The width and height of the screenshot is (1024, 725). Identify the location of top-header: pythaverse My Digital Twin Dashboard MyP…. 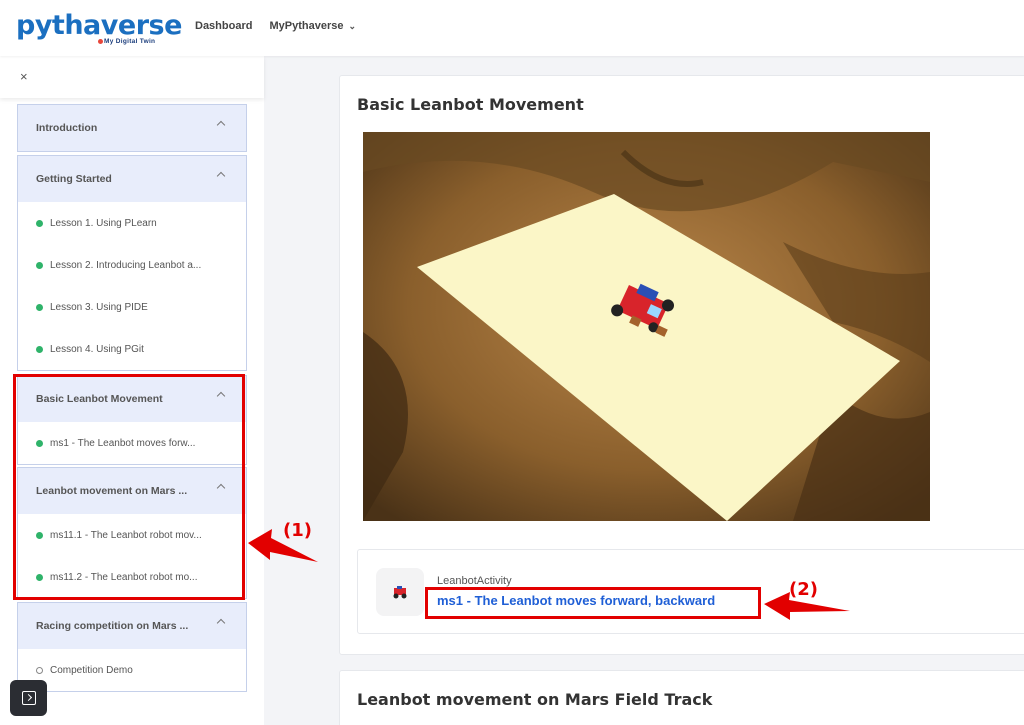
(512, 28).